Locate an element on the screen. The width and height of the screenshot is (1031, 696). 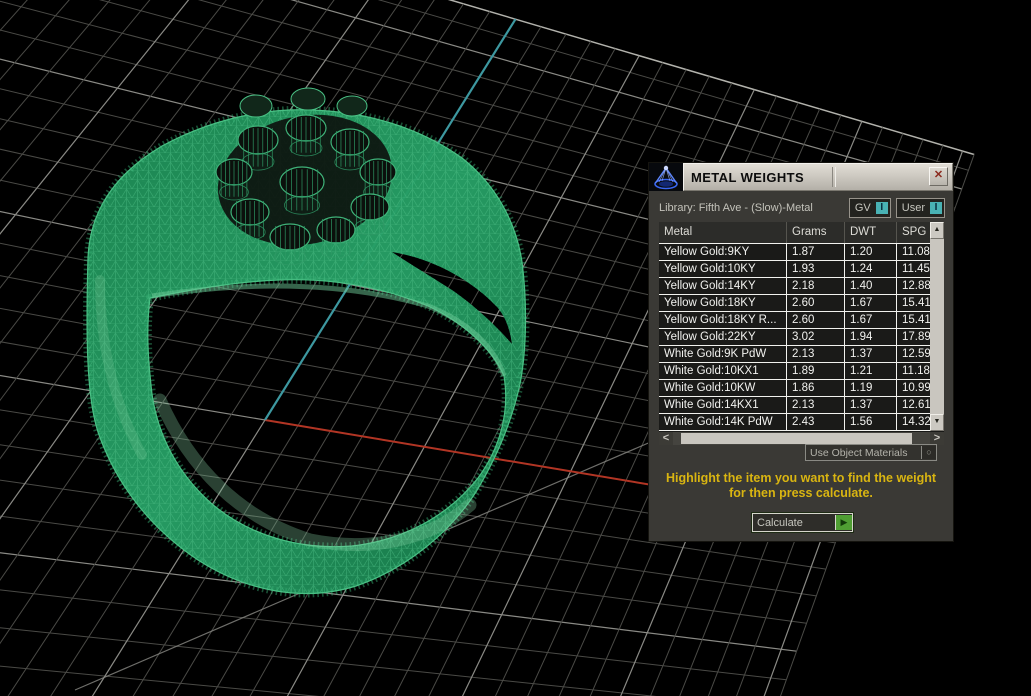
table-row: Yellow Gold:18KY R... 2.60 1.67 15.41 is located at coordinates (794, 320).